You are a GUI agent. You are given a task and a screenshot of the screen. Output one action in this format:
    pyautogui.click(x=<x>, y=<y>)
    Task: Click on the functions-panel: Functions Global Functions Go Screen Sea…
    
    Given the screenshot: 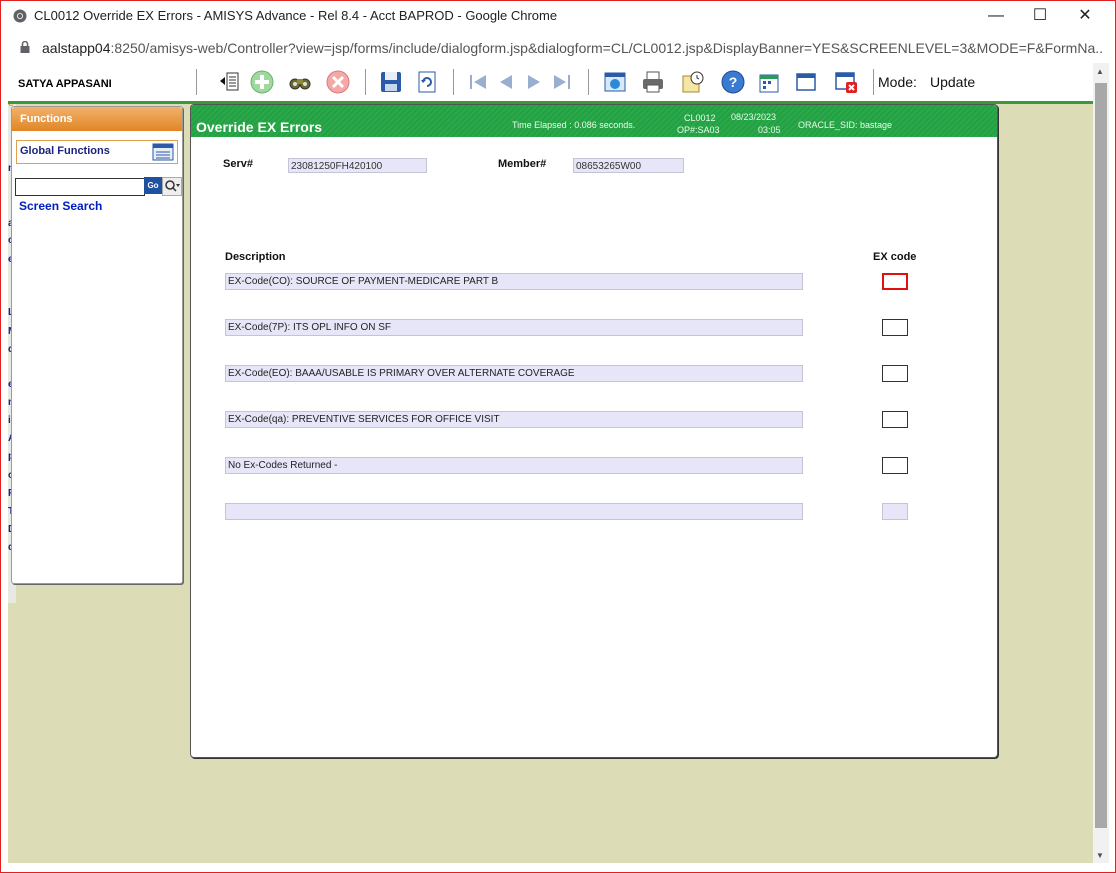 What is the action you would take?
    pyautogui.click(x=97, y=345)
    